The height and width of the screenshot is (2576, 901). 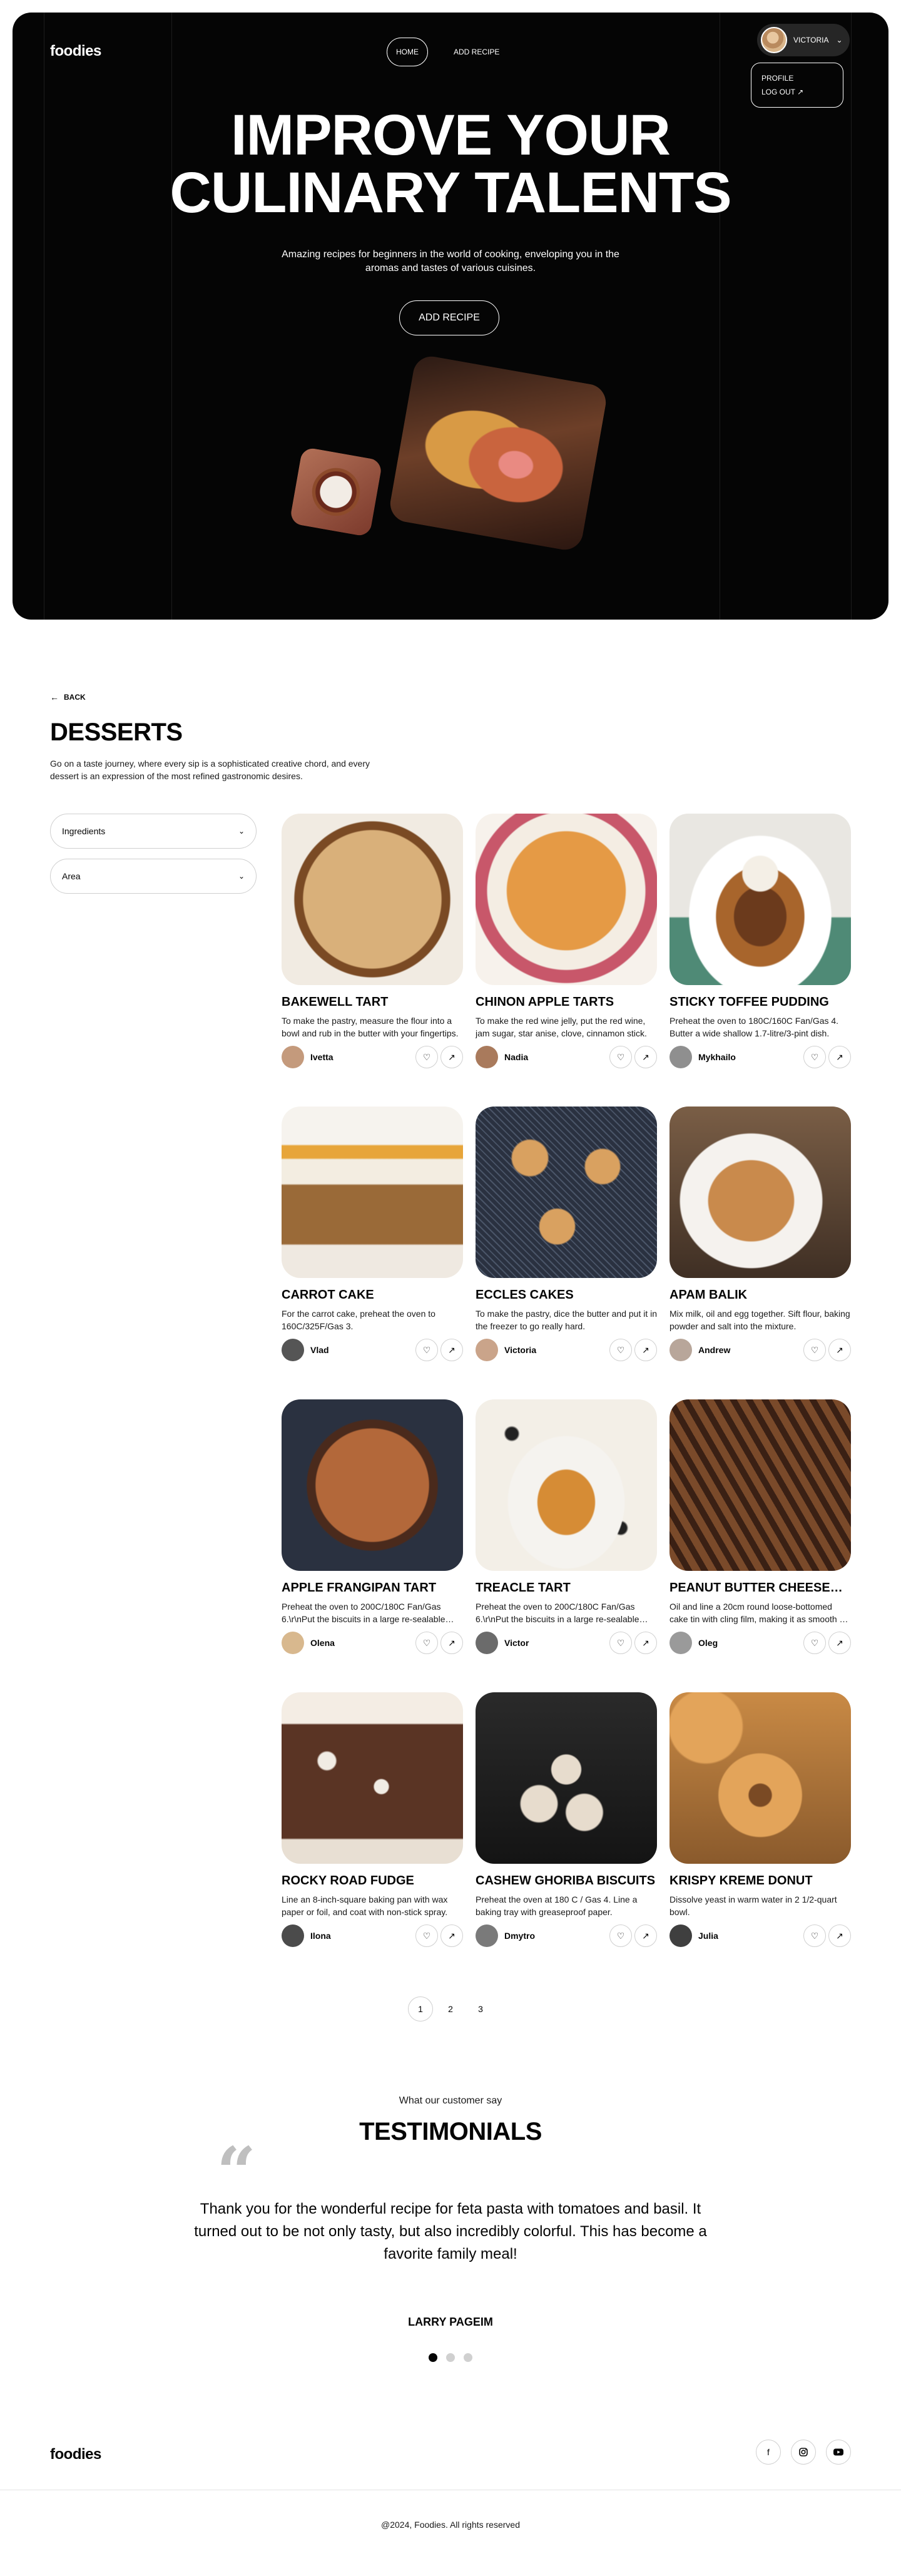 What do you see at coordinates (476, 52) in the screenshot?
I see `nav-add-recipe: ADD RECIPE` at bounding box center [476, 52].